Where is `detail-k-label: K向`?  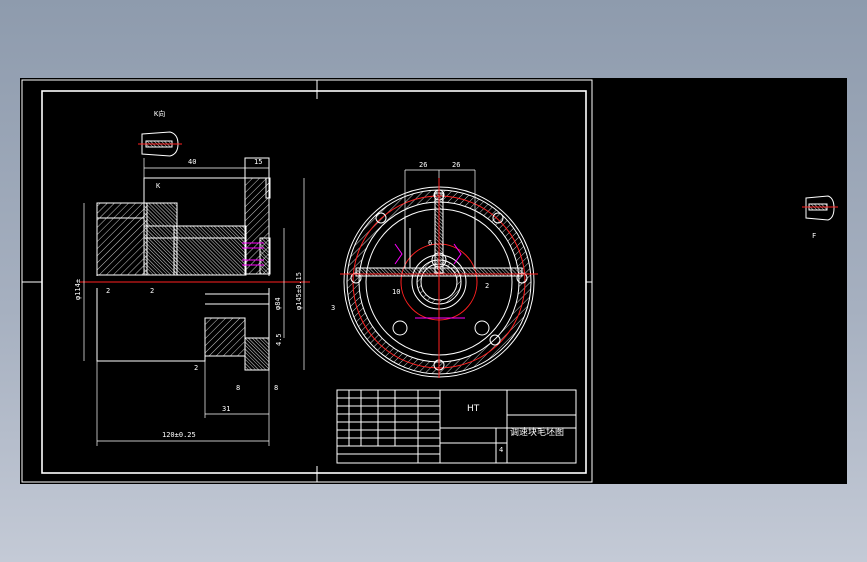 detail-k-label: K向 is located at coordinates (159, 113).